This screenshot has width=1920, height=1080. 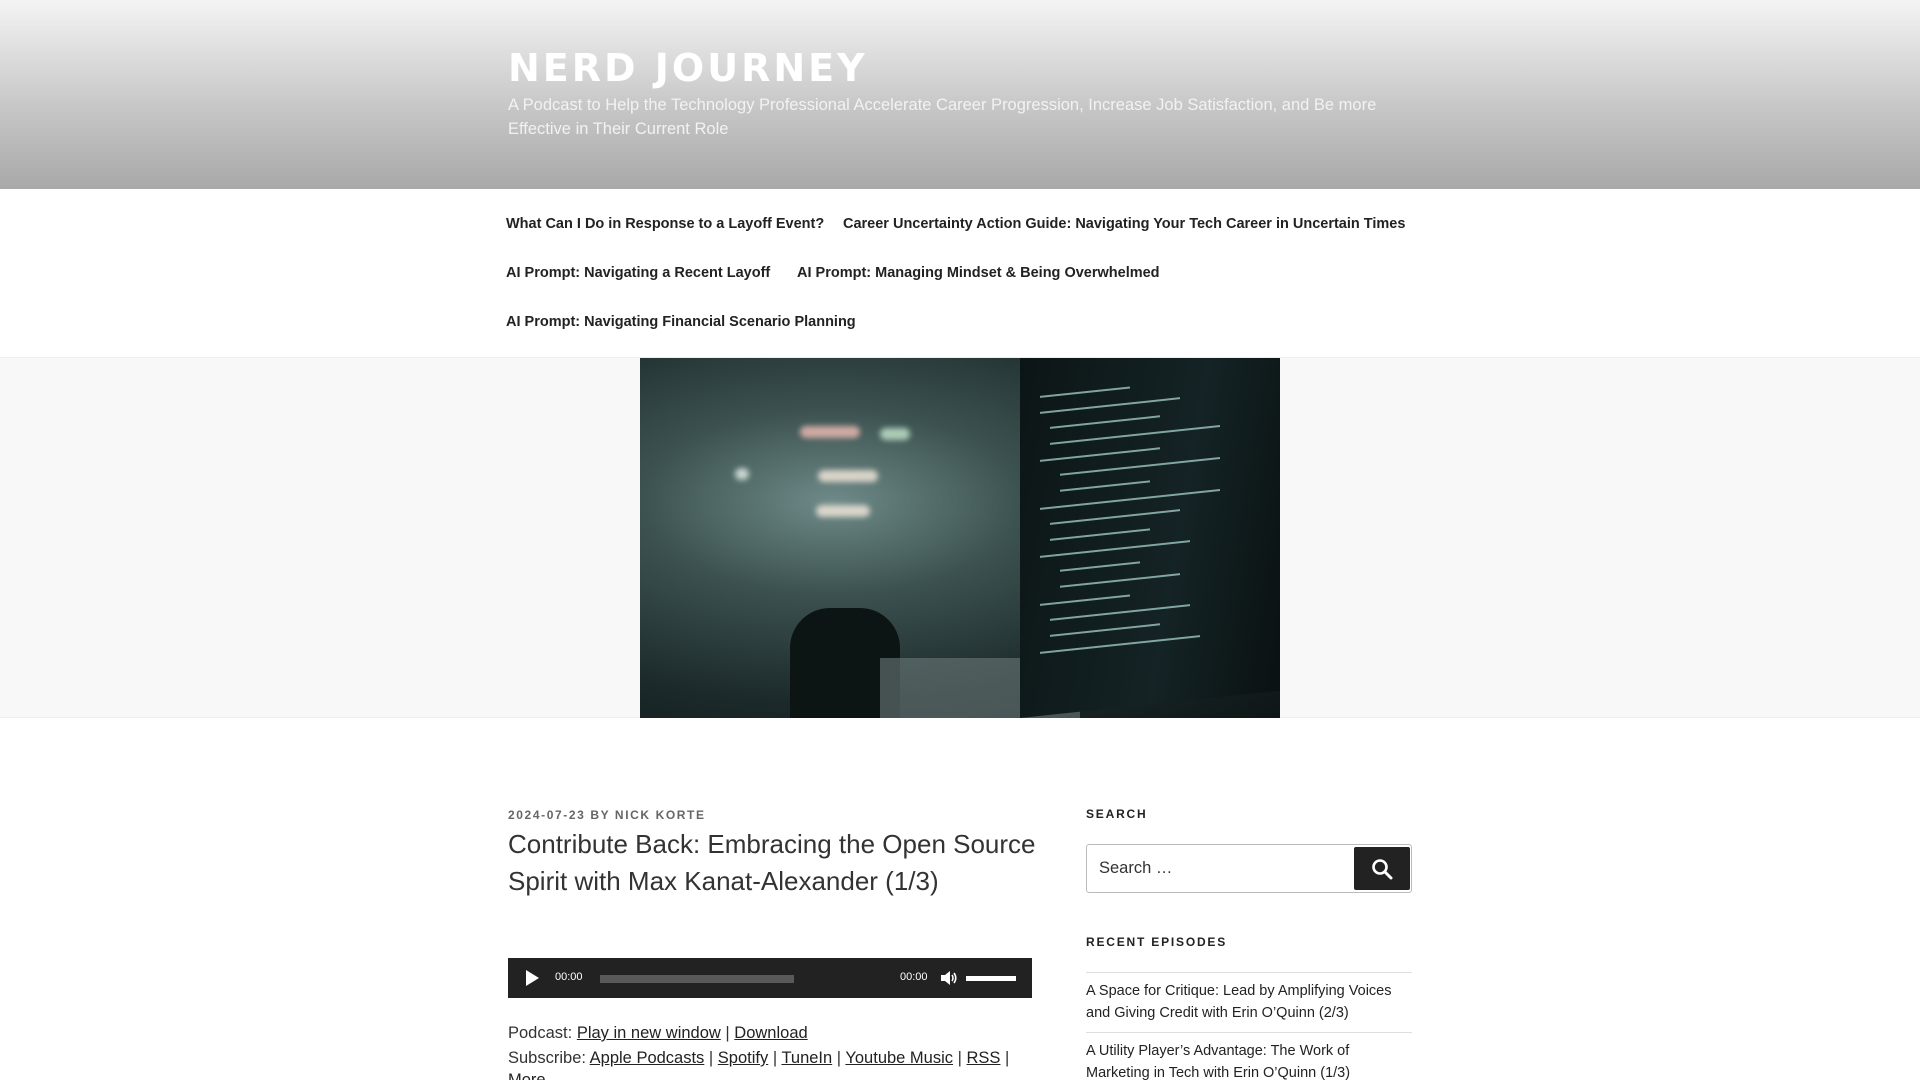 I want to click on duration-time: 00:00, so click(x=914, y=977).